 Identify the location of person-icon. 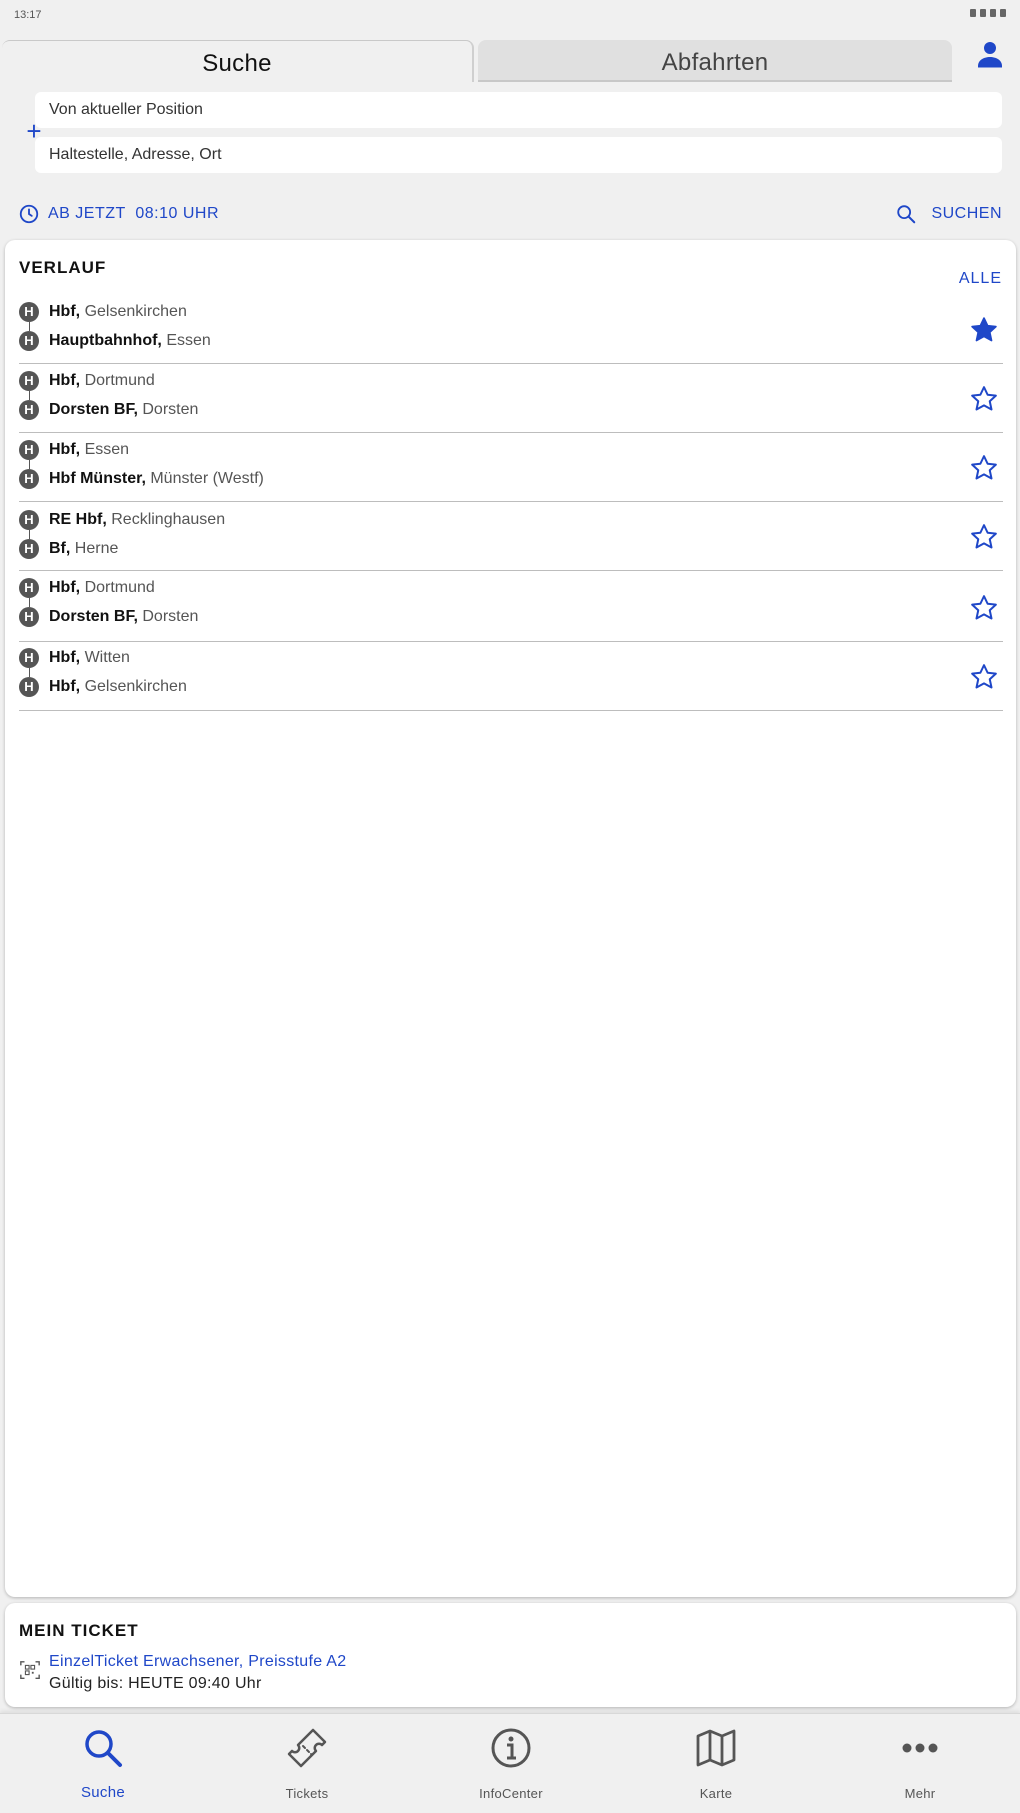
(990, 55).